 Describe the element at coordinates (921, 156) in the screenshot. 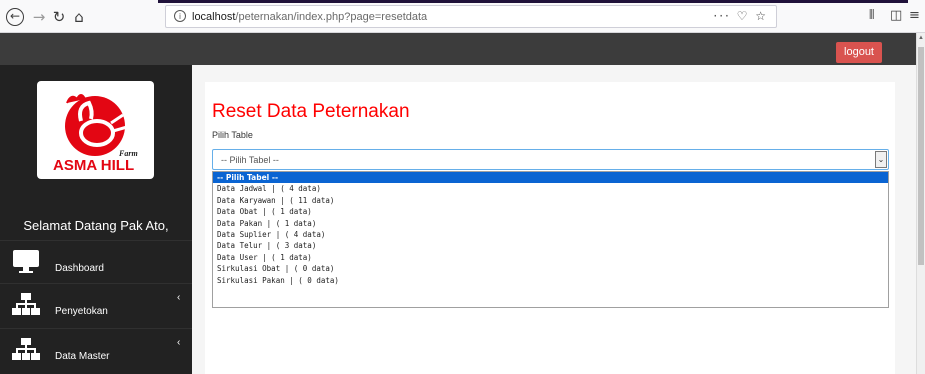

I see `scrollbar-thumb` at that location.